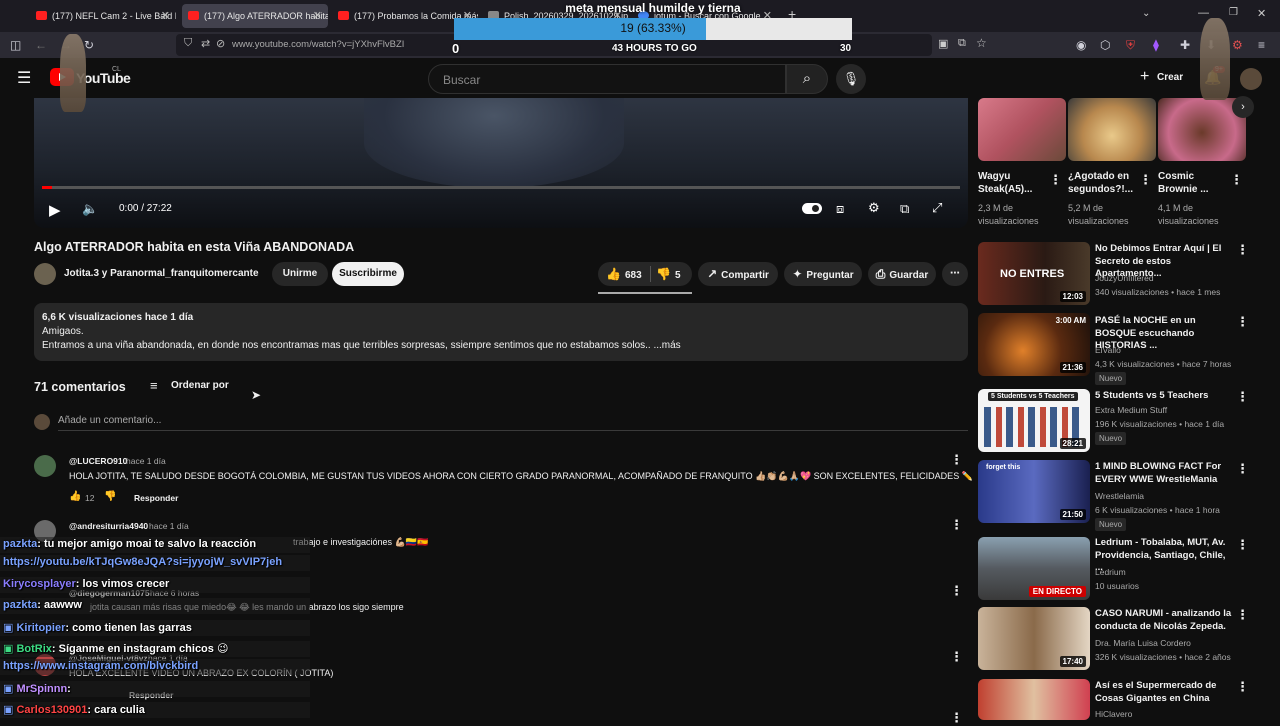 Image resolution: width=1280 pixels, height=726 pixels. Describe the element at coordinates (188, 43) in the screenshot. I see `shield-icon: ⛉` at that location.